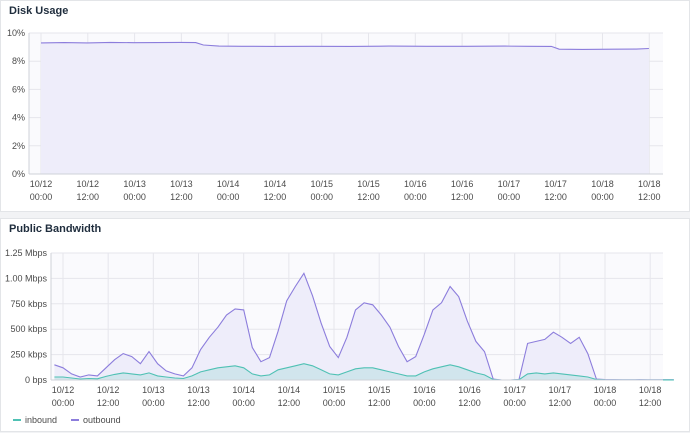  Describe the element at coordinates (17, 420) in the screenshot. I see `legend-inbound-swatch` at that location.